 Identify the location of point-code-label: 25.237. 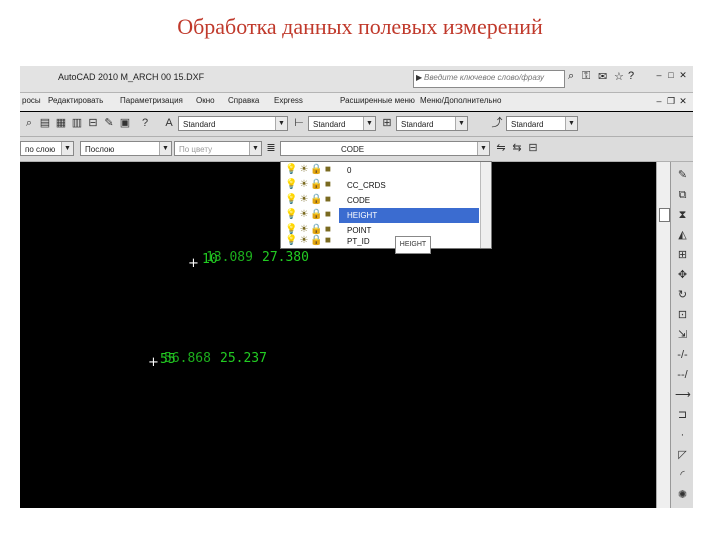
(243, 358).